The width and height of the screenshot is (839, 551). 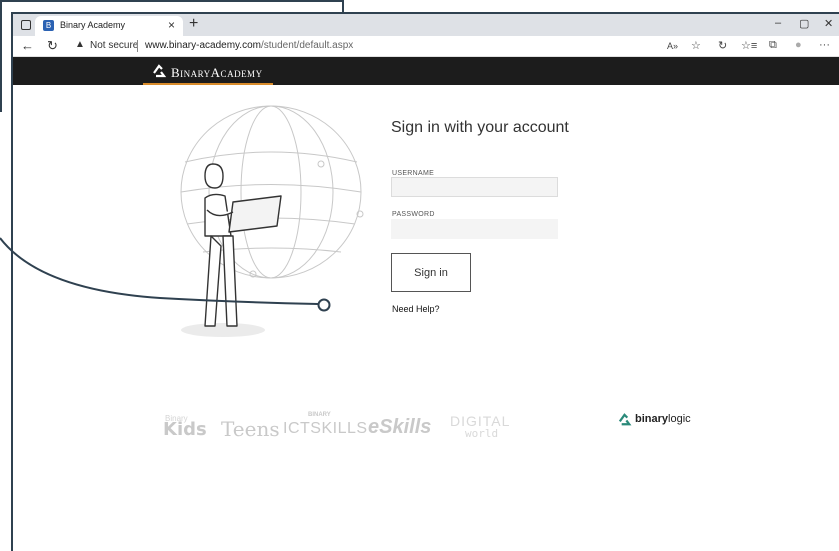 I want to click on read-aloud-icon: A», so click(x=672, y=46).